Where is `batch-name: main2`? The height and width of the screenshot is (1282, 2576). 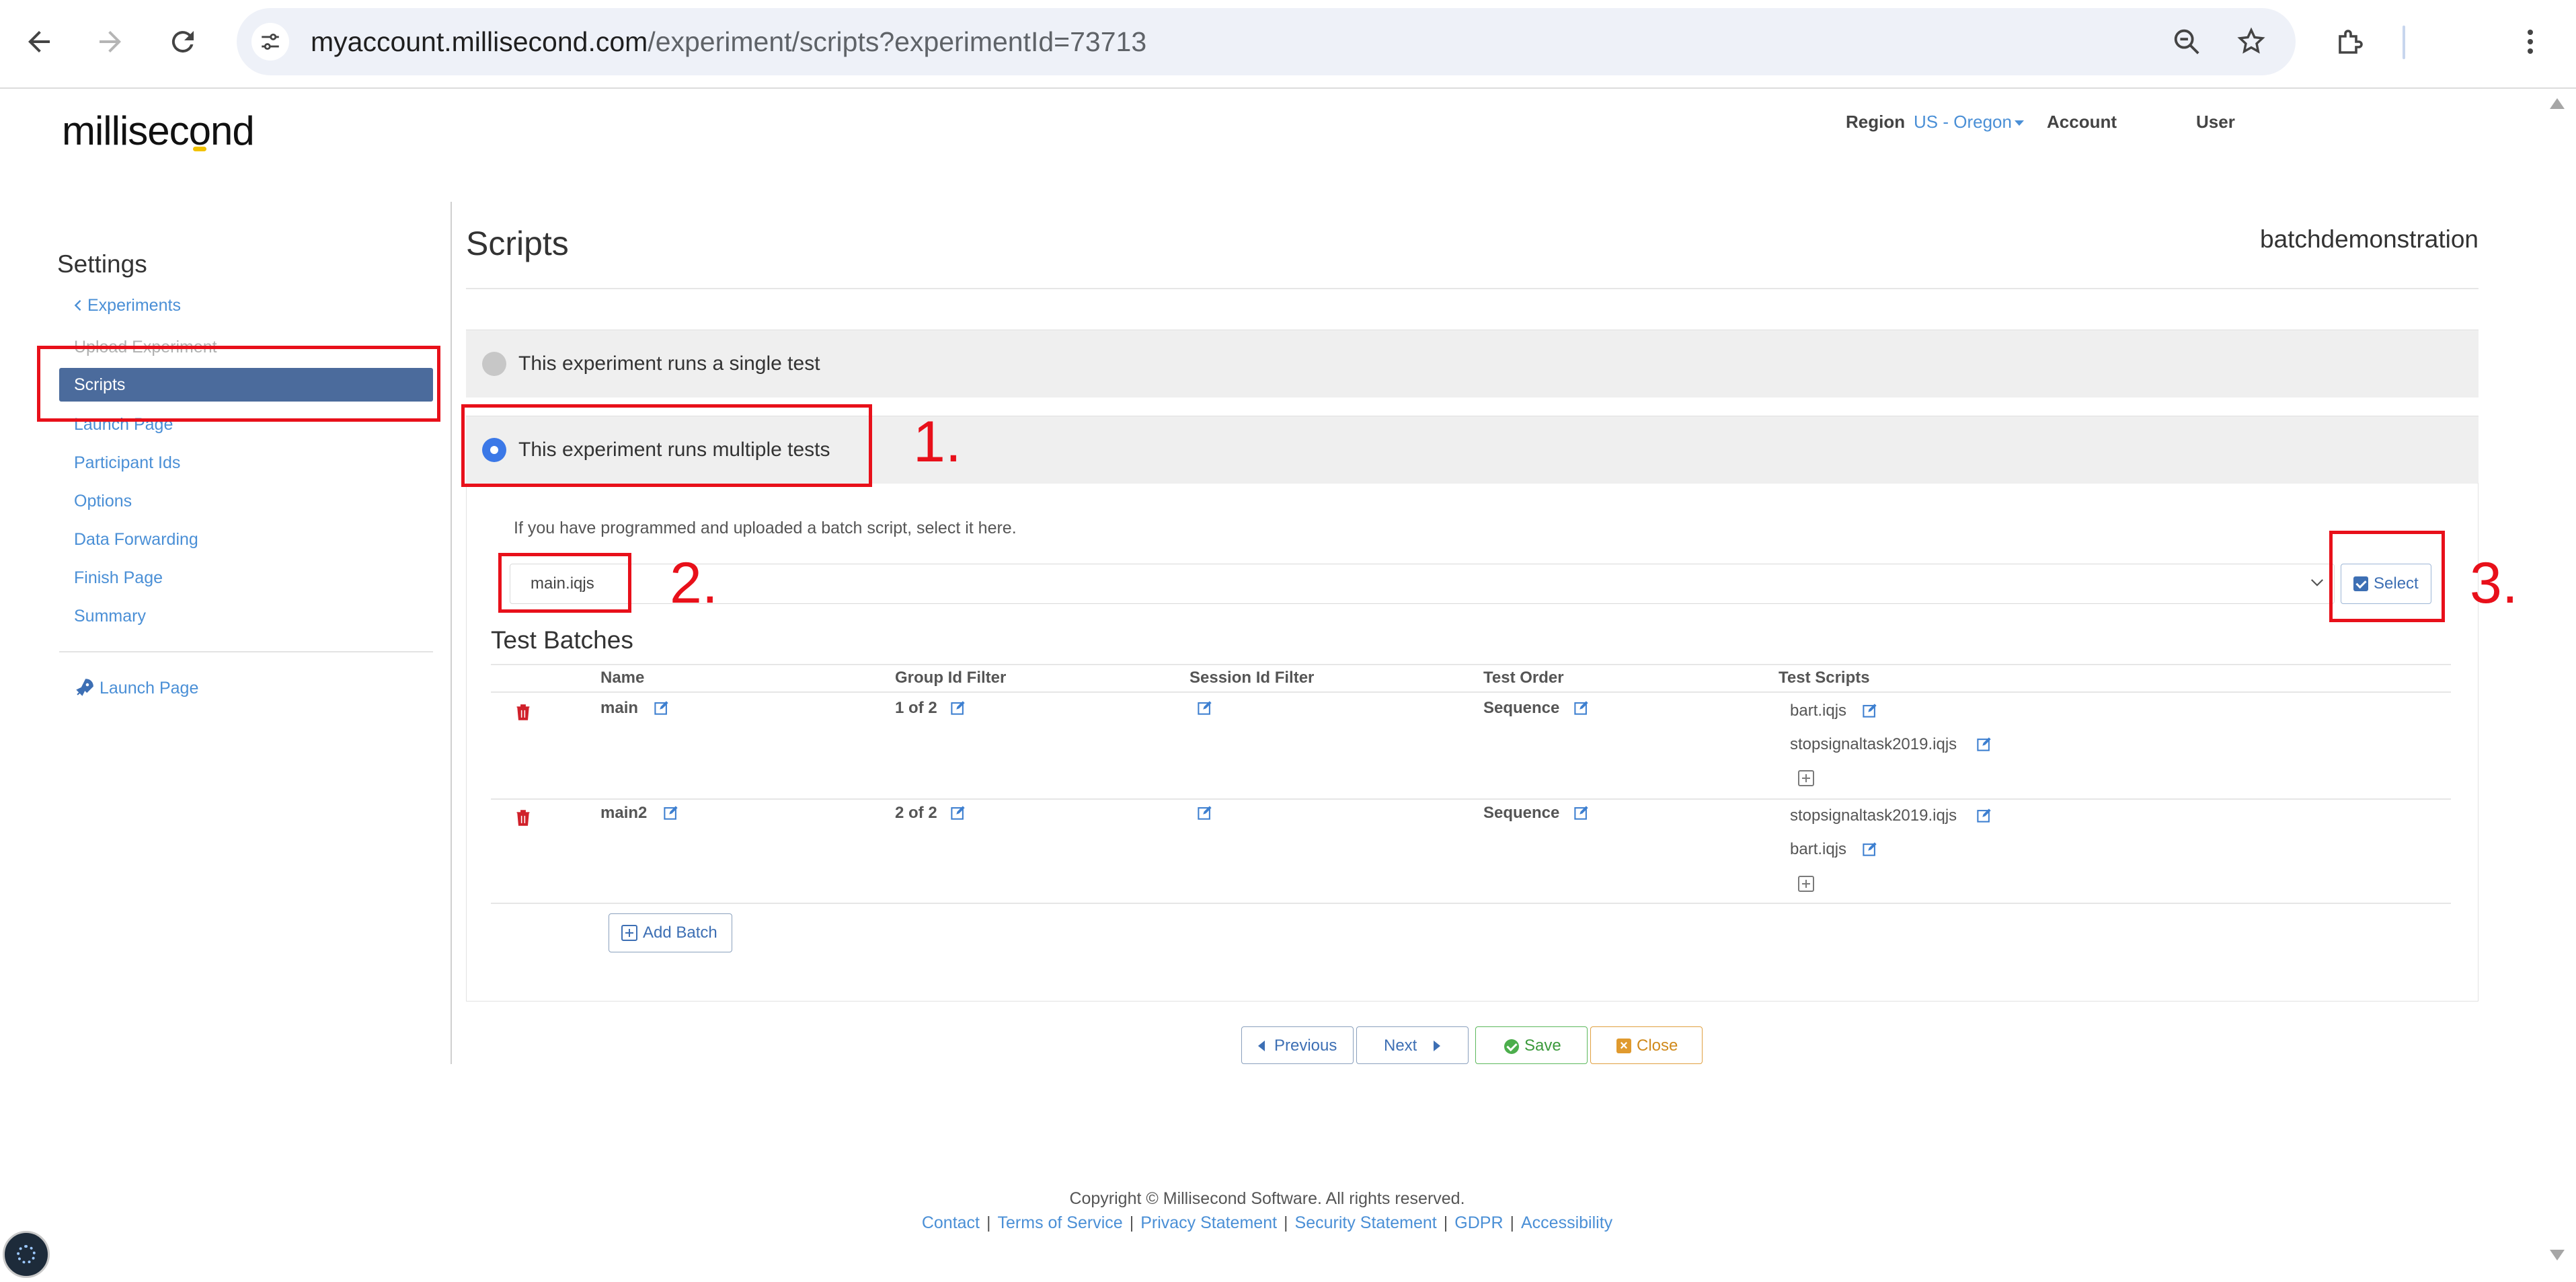
batch-name: main2 is located at coordinates (624, 813).